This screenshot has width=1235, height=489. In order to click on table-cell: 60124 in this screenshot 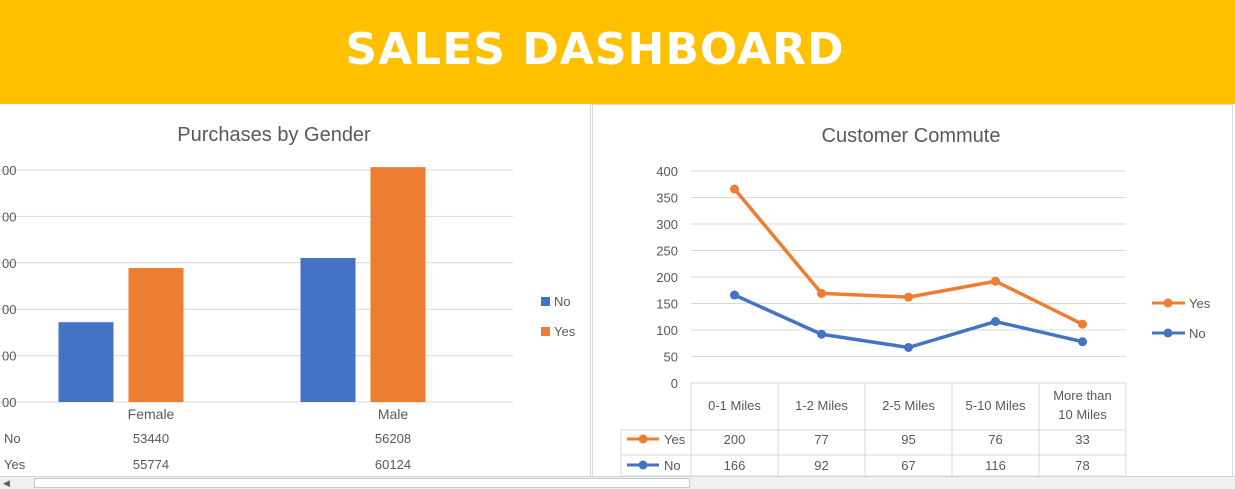, I will do `click(393, 464)`.